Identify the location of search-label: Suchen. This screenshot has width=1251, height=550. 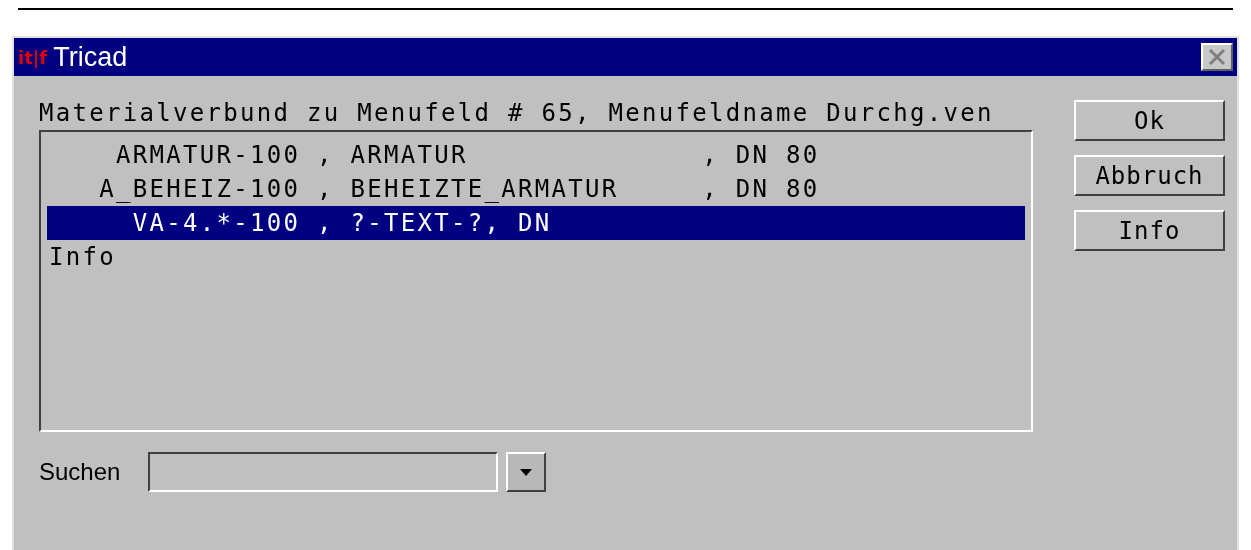
(80, 472).